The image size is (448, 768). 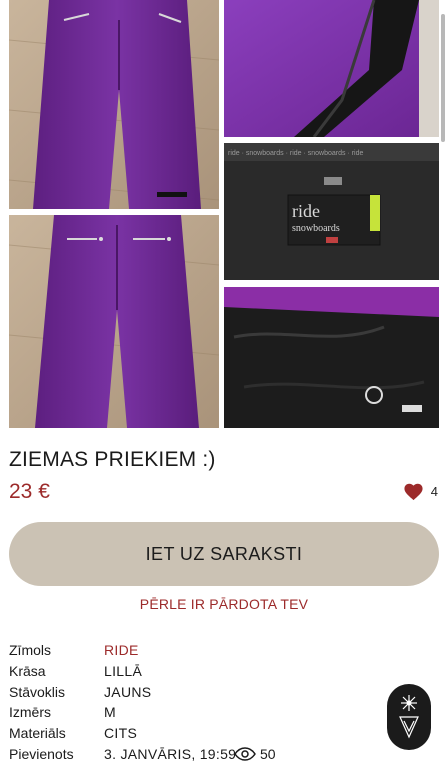 I want to click on detail-value: LILLĀ, so click(x=123, y=670).